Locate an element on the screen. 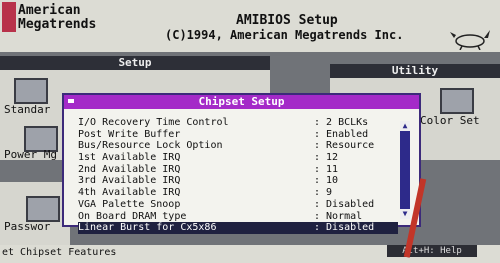 This screenshot has height=263, width=500. help-hint: Alt+H: Help is located at coordinates (432, 251).